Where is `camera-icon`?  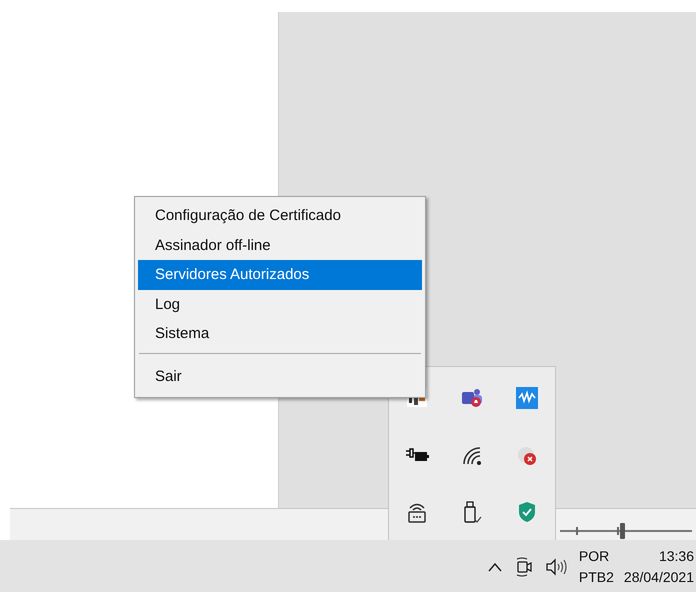
camera-icon is located at coordinates (523, 567).